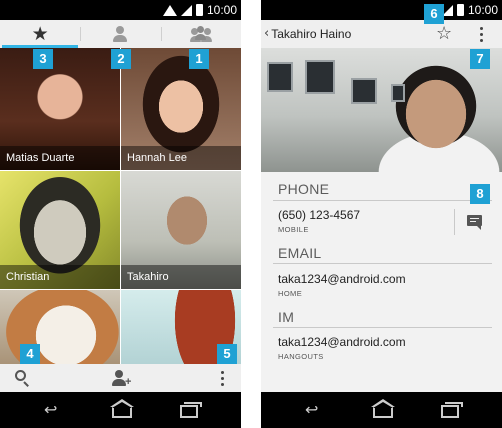 The image size is (502, 428). I want to click on im-address: taka1234@android.com, so click(342, 342).